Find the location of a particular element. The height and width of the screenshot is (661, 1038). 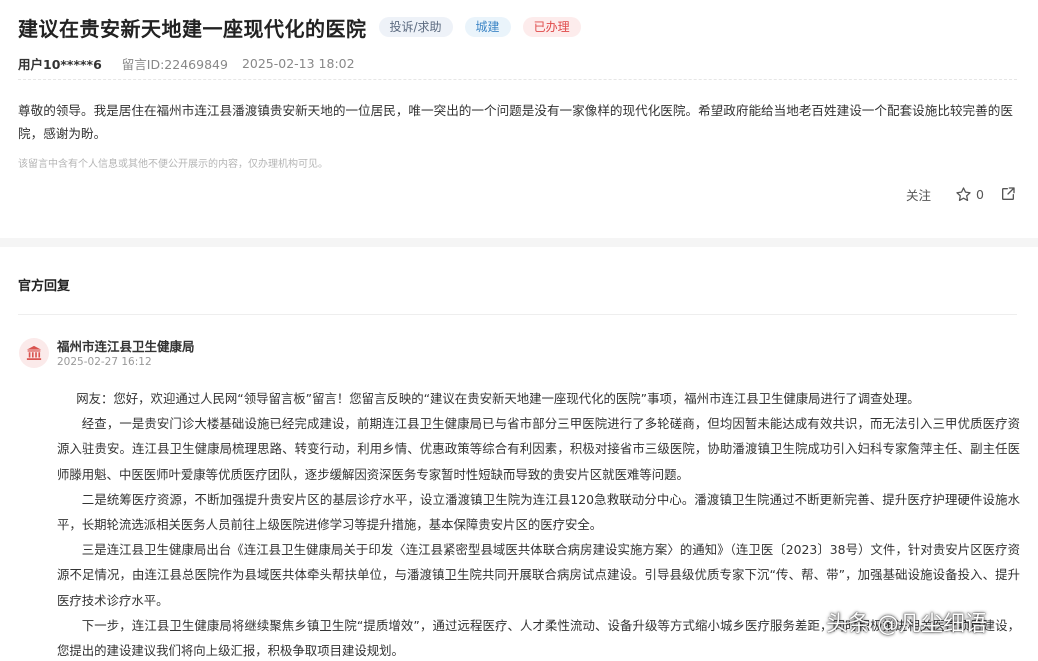

message-title: 建议在贵安新天地建一座现代化的医院 is located at coordinates (192, 28).